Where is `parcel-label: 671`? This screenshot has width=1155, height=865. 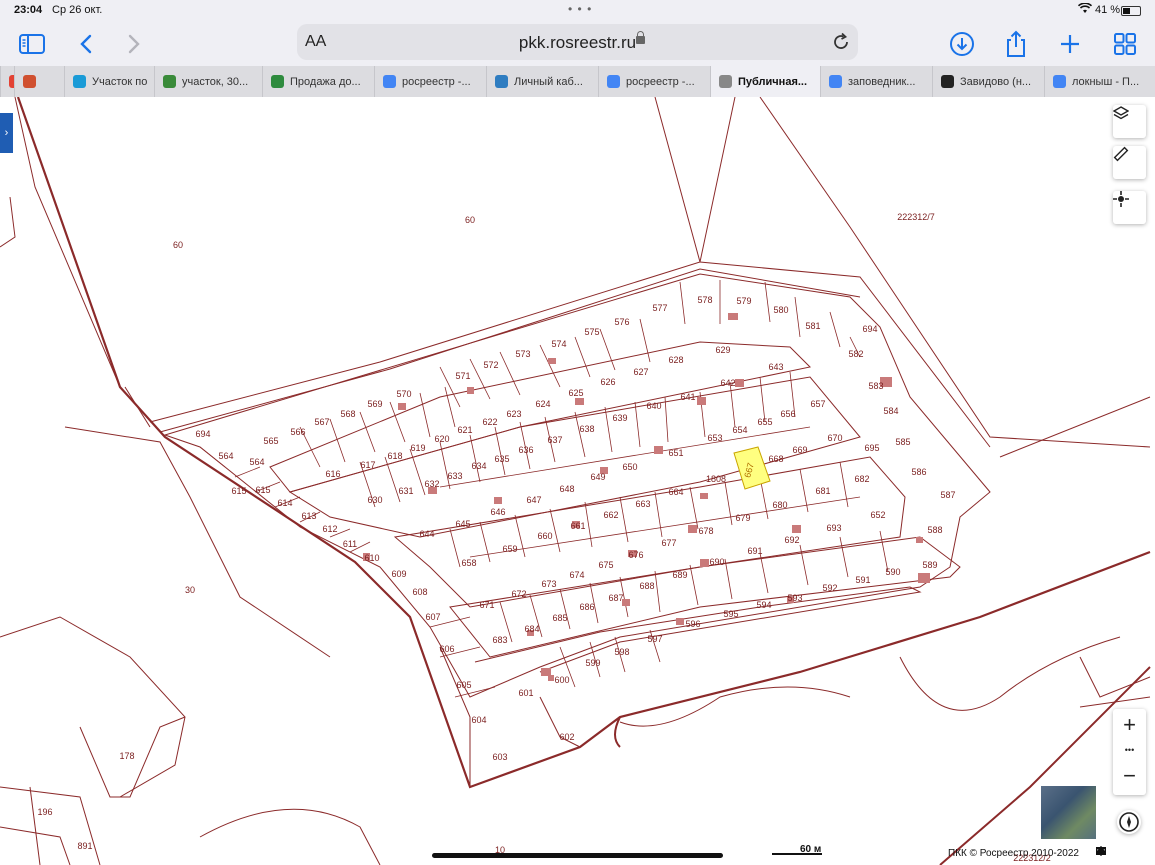 parcel-label: 671 is located at coordinates (486, 605).